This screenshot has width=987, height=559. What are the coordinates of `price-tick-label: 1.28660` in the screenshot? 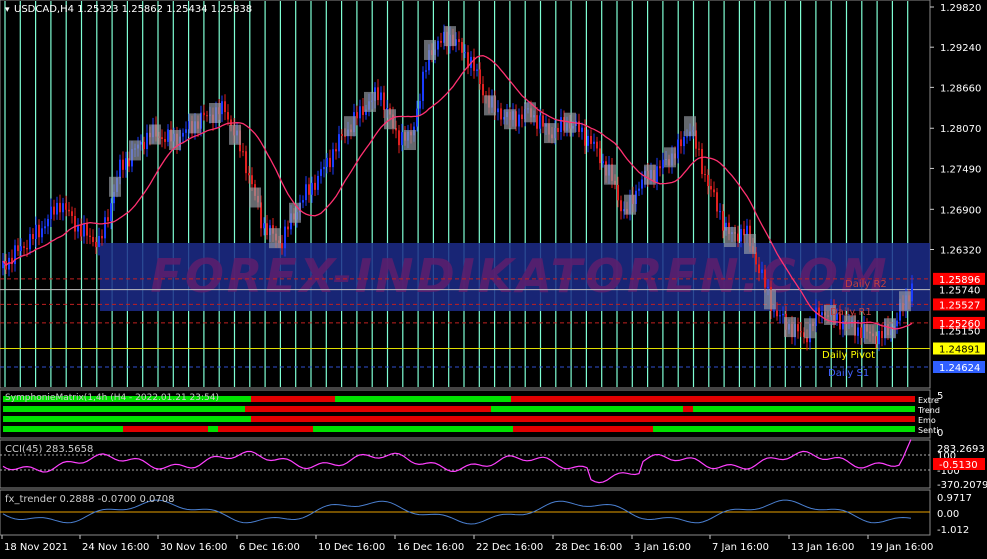 It's located at (960, 88).